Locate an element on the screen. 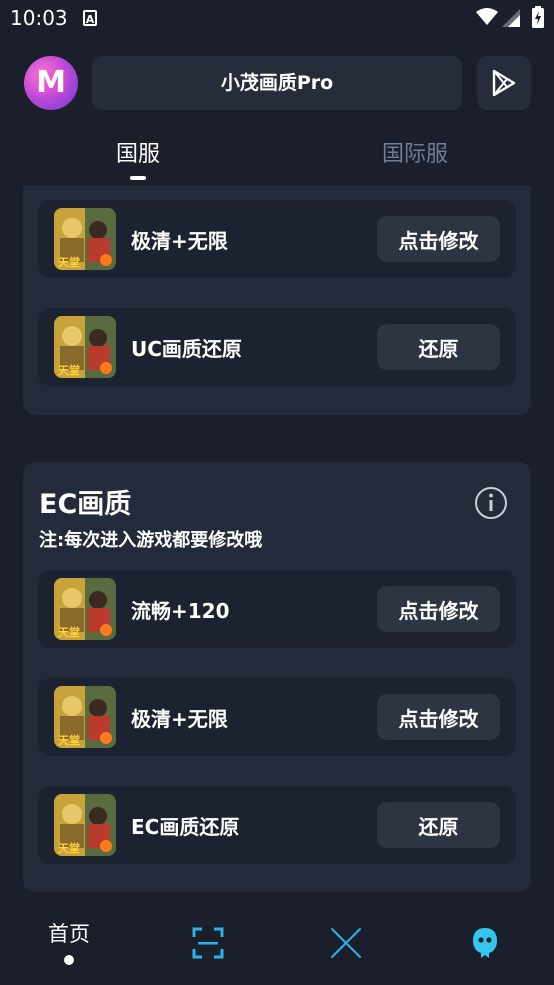 This screenshot has height=985, width=554. nav-home: 首页 is located at coordinates (69, 933).